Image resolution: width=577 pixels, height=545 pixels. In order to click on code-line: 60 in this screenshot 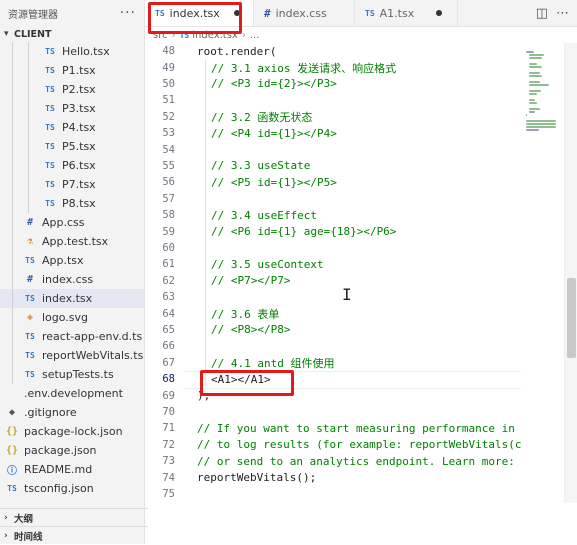, I will do `click(333, 248)`.